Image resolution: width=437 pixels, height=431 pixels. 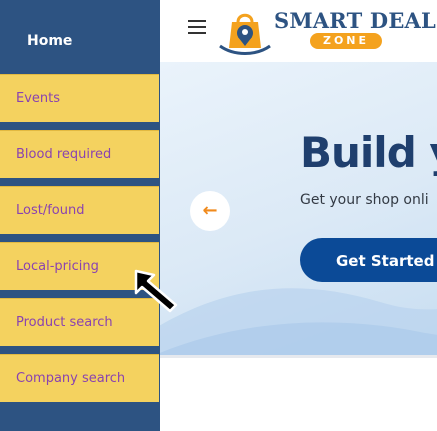 I want to click on sidebar-item-label: Events, so click(x=38, y=98).